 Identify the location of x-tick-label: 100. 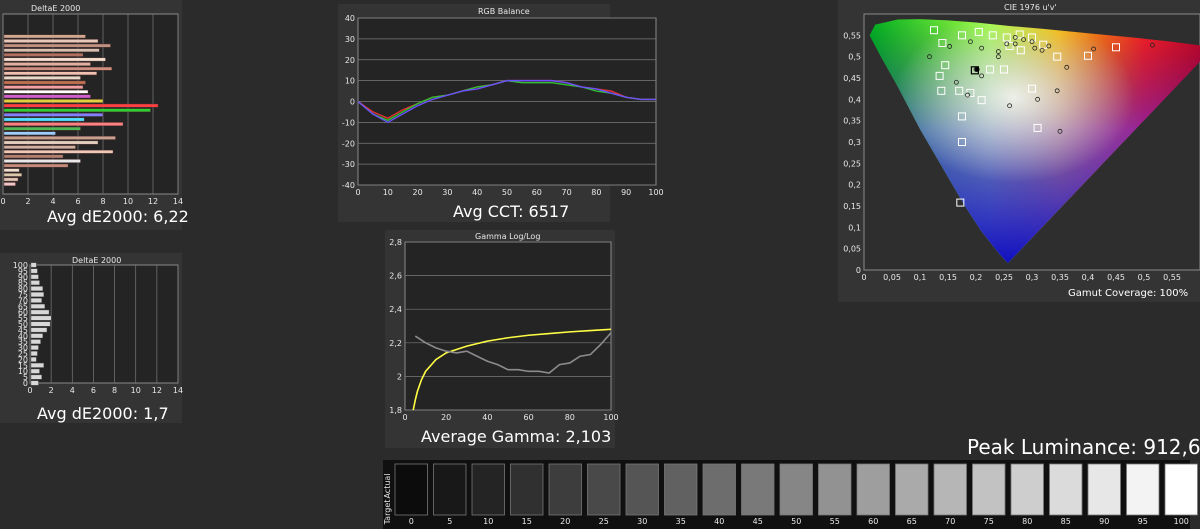
(655, 192).